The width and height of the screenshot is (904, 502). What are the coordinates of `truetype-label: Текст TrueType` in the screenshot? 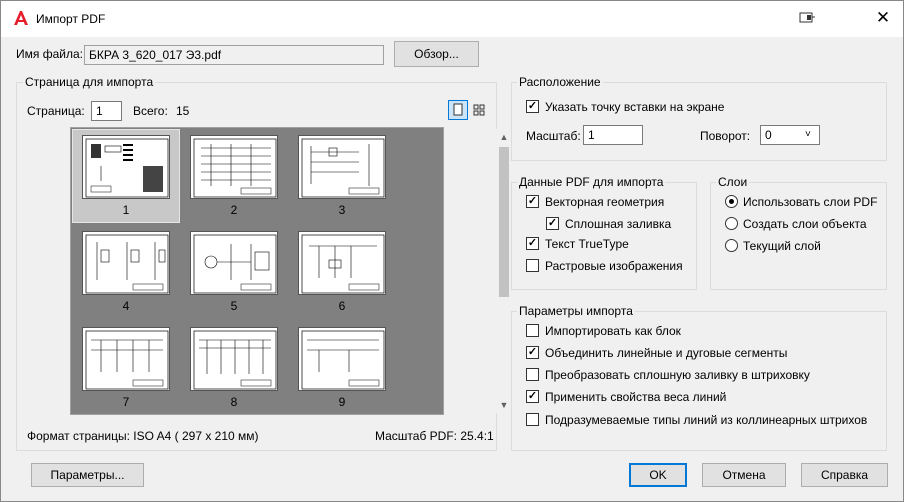 It's located at (587, 244).